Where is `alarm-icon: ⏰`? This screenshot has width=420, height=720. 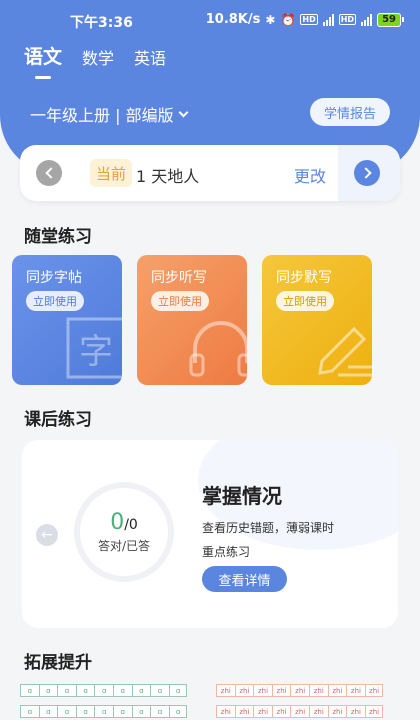 alarm-icon: ⏰ is located at coordinates (288, 19).